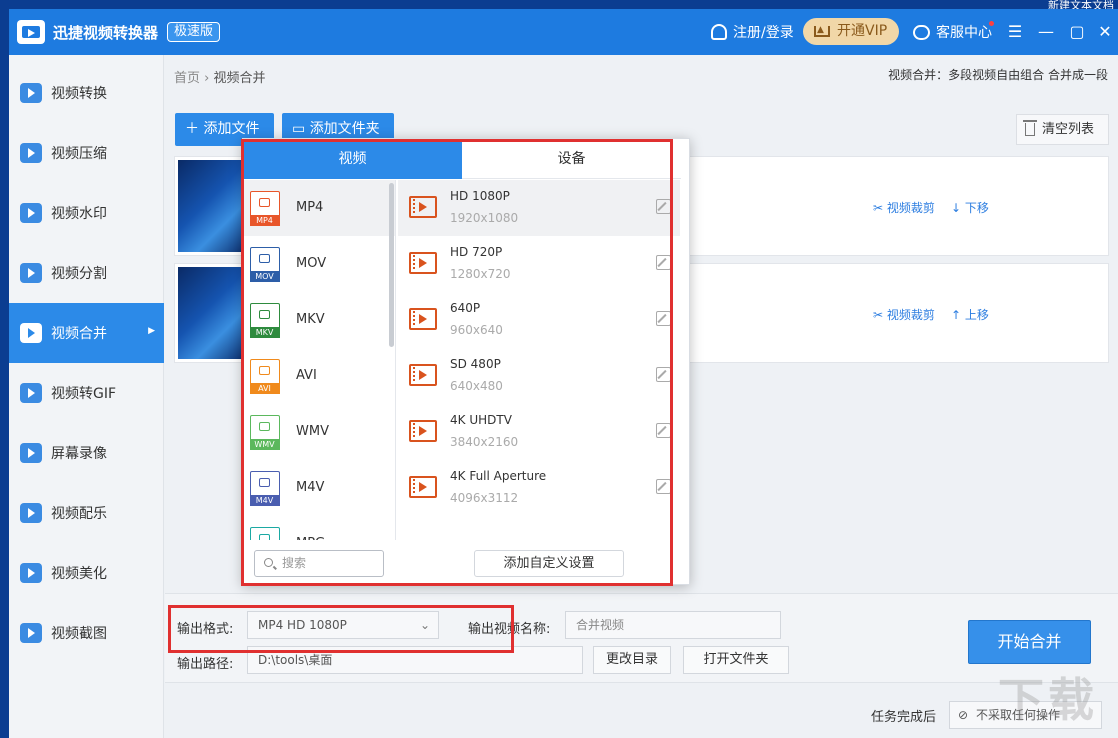 The width and height of the screenshot is (1118, 738). What do you see at coordinates (79, 214) in the screenshot?
I see `sidebar-item-label: 视频水印` at bounding box center [79, 214].